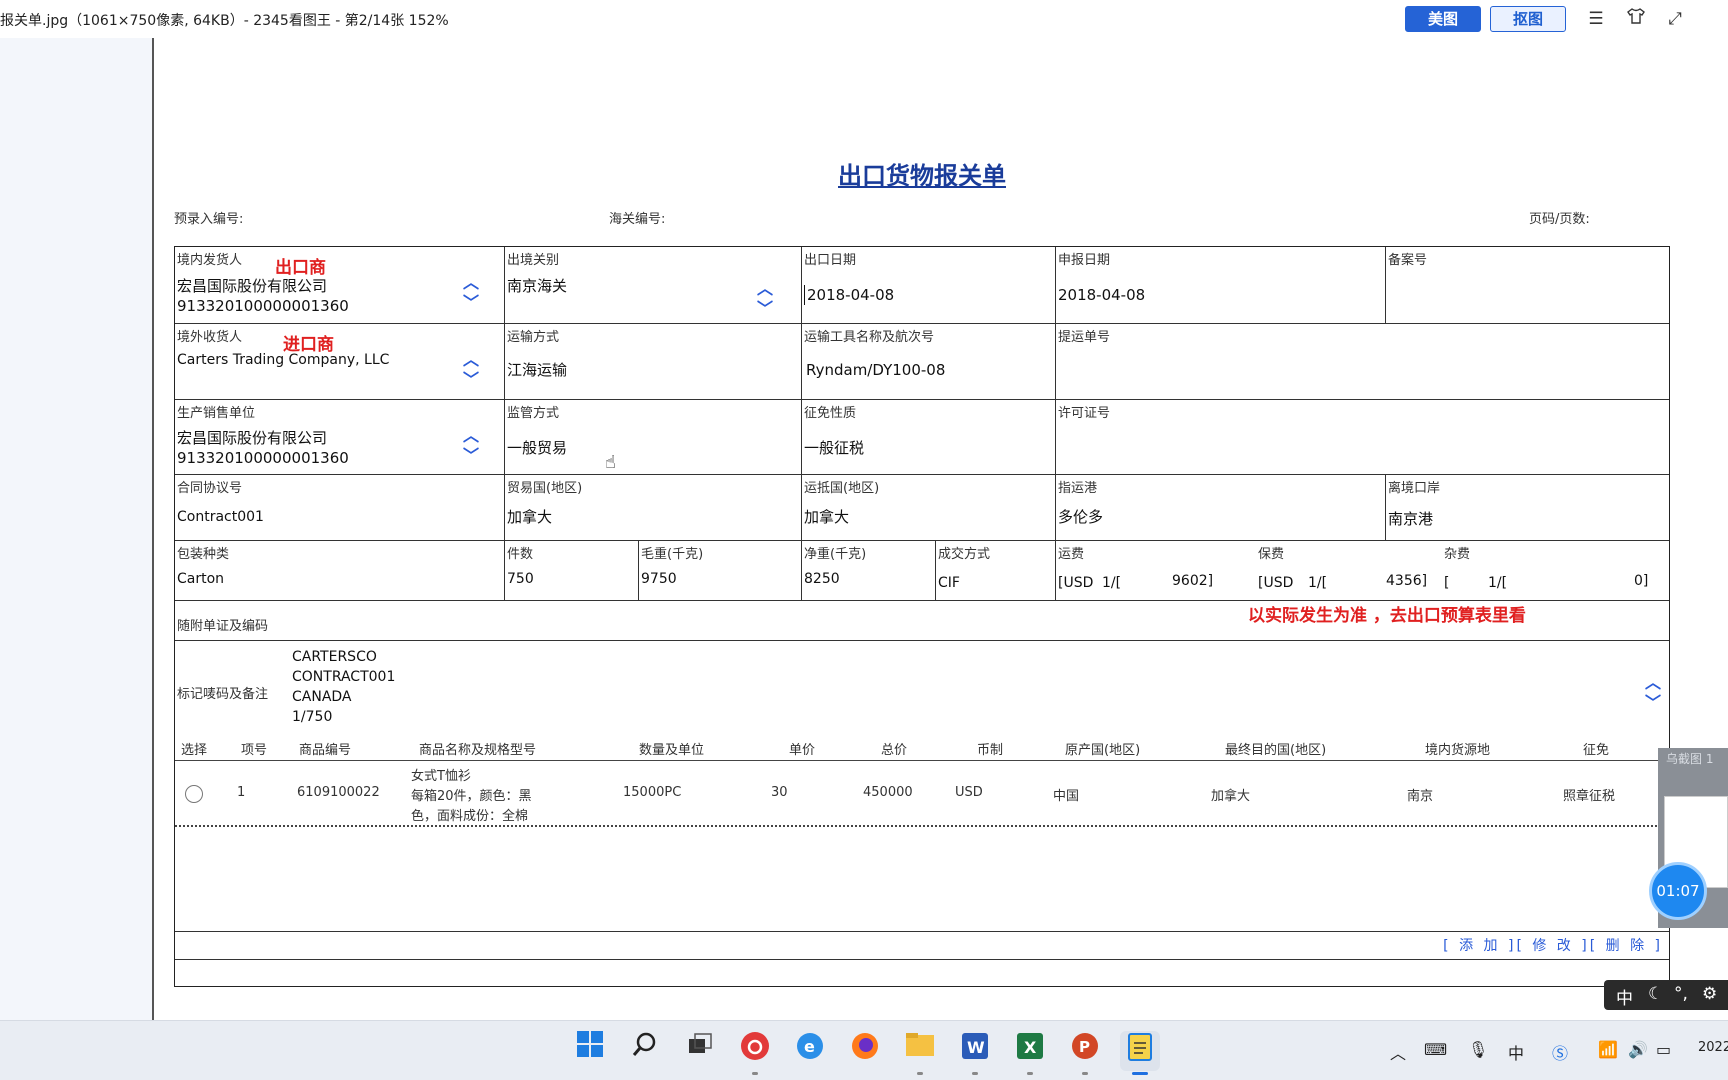 The image size is (1728, 1080). What do you see at coordinates (929, 285) in the screenshot?
I see `export-date-cell: 出口日期 2018-04-08` at bounding box center [929, 285].